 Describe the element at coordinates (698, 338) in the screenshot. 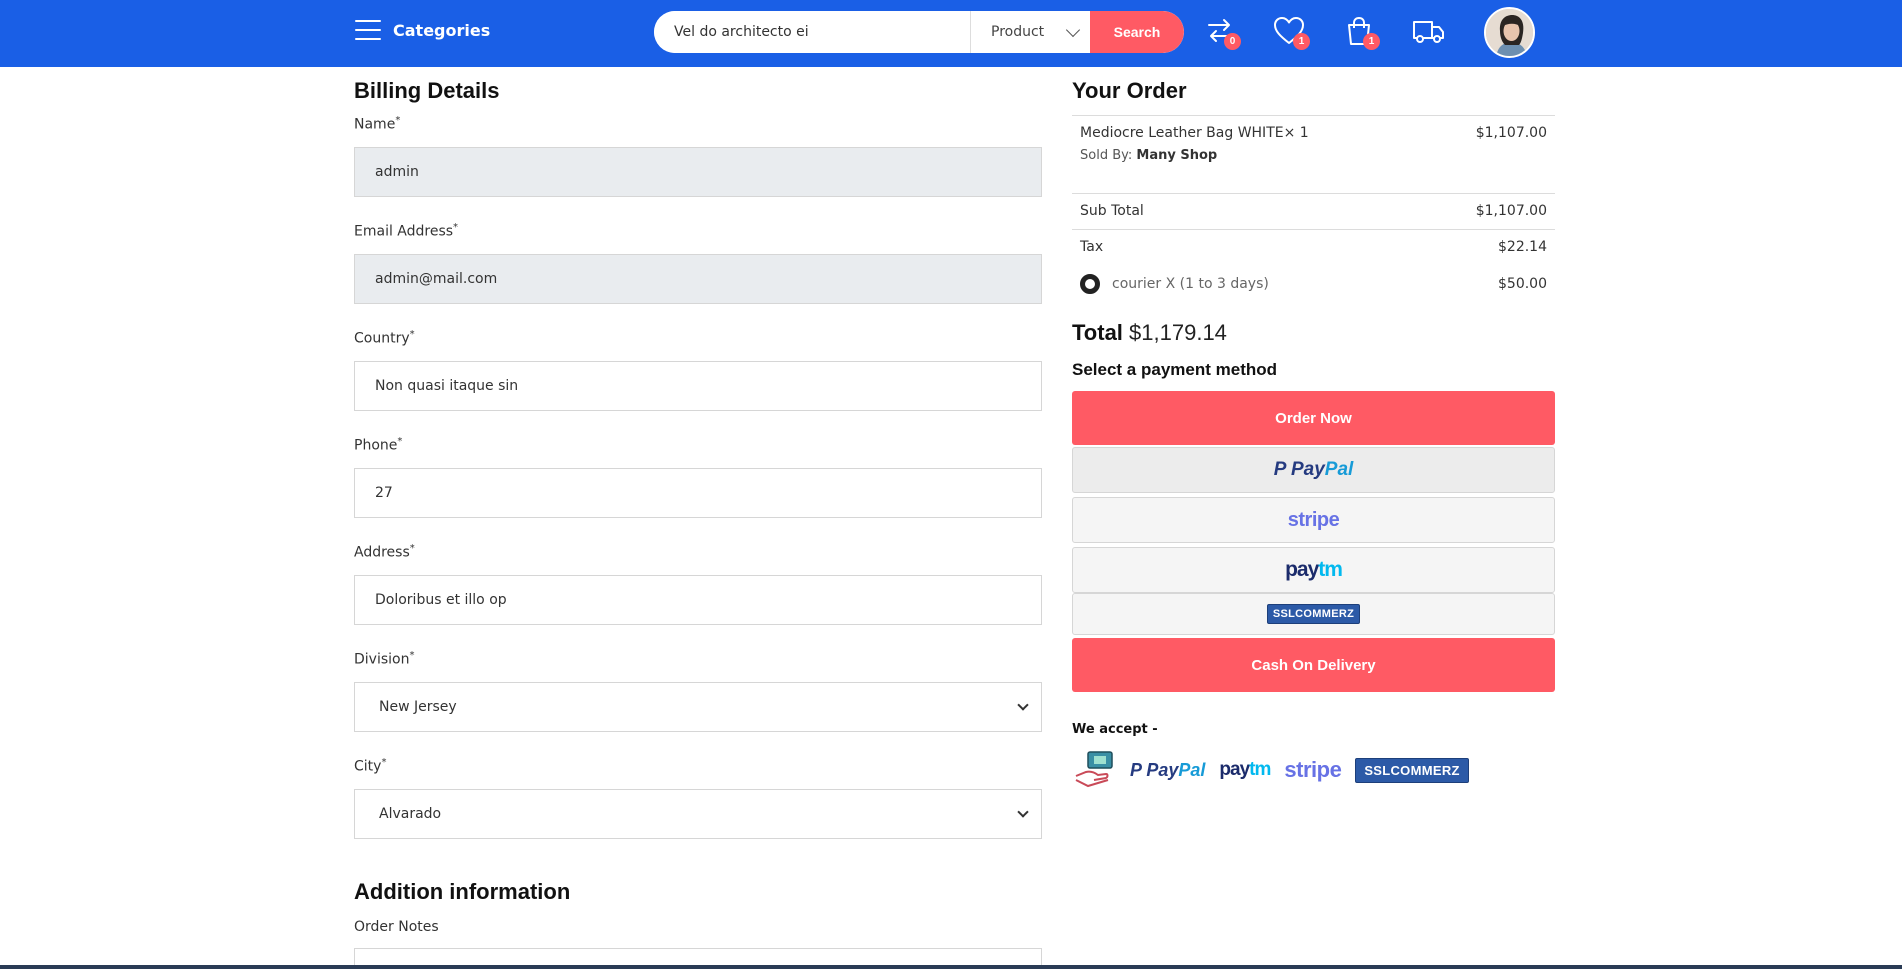

I see `country-field-group: Country*` at that location.